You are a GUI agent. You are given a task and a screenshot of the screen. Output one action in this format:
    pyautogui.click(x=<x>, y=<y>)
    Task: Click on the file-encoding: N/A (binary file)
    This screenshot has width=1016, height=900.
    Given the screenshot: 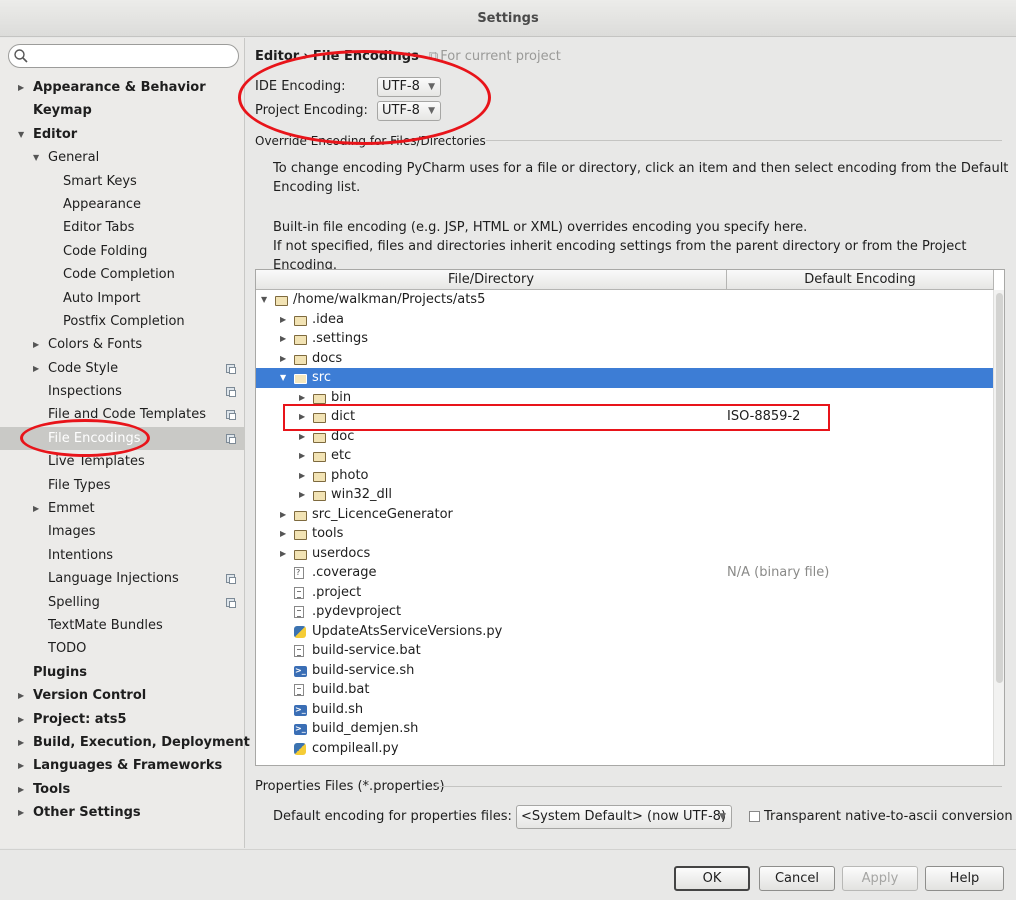 What is the action you would take?
    pyautogui.click(x=778, y=573)
    